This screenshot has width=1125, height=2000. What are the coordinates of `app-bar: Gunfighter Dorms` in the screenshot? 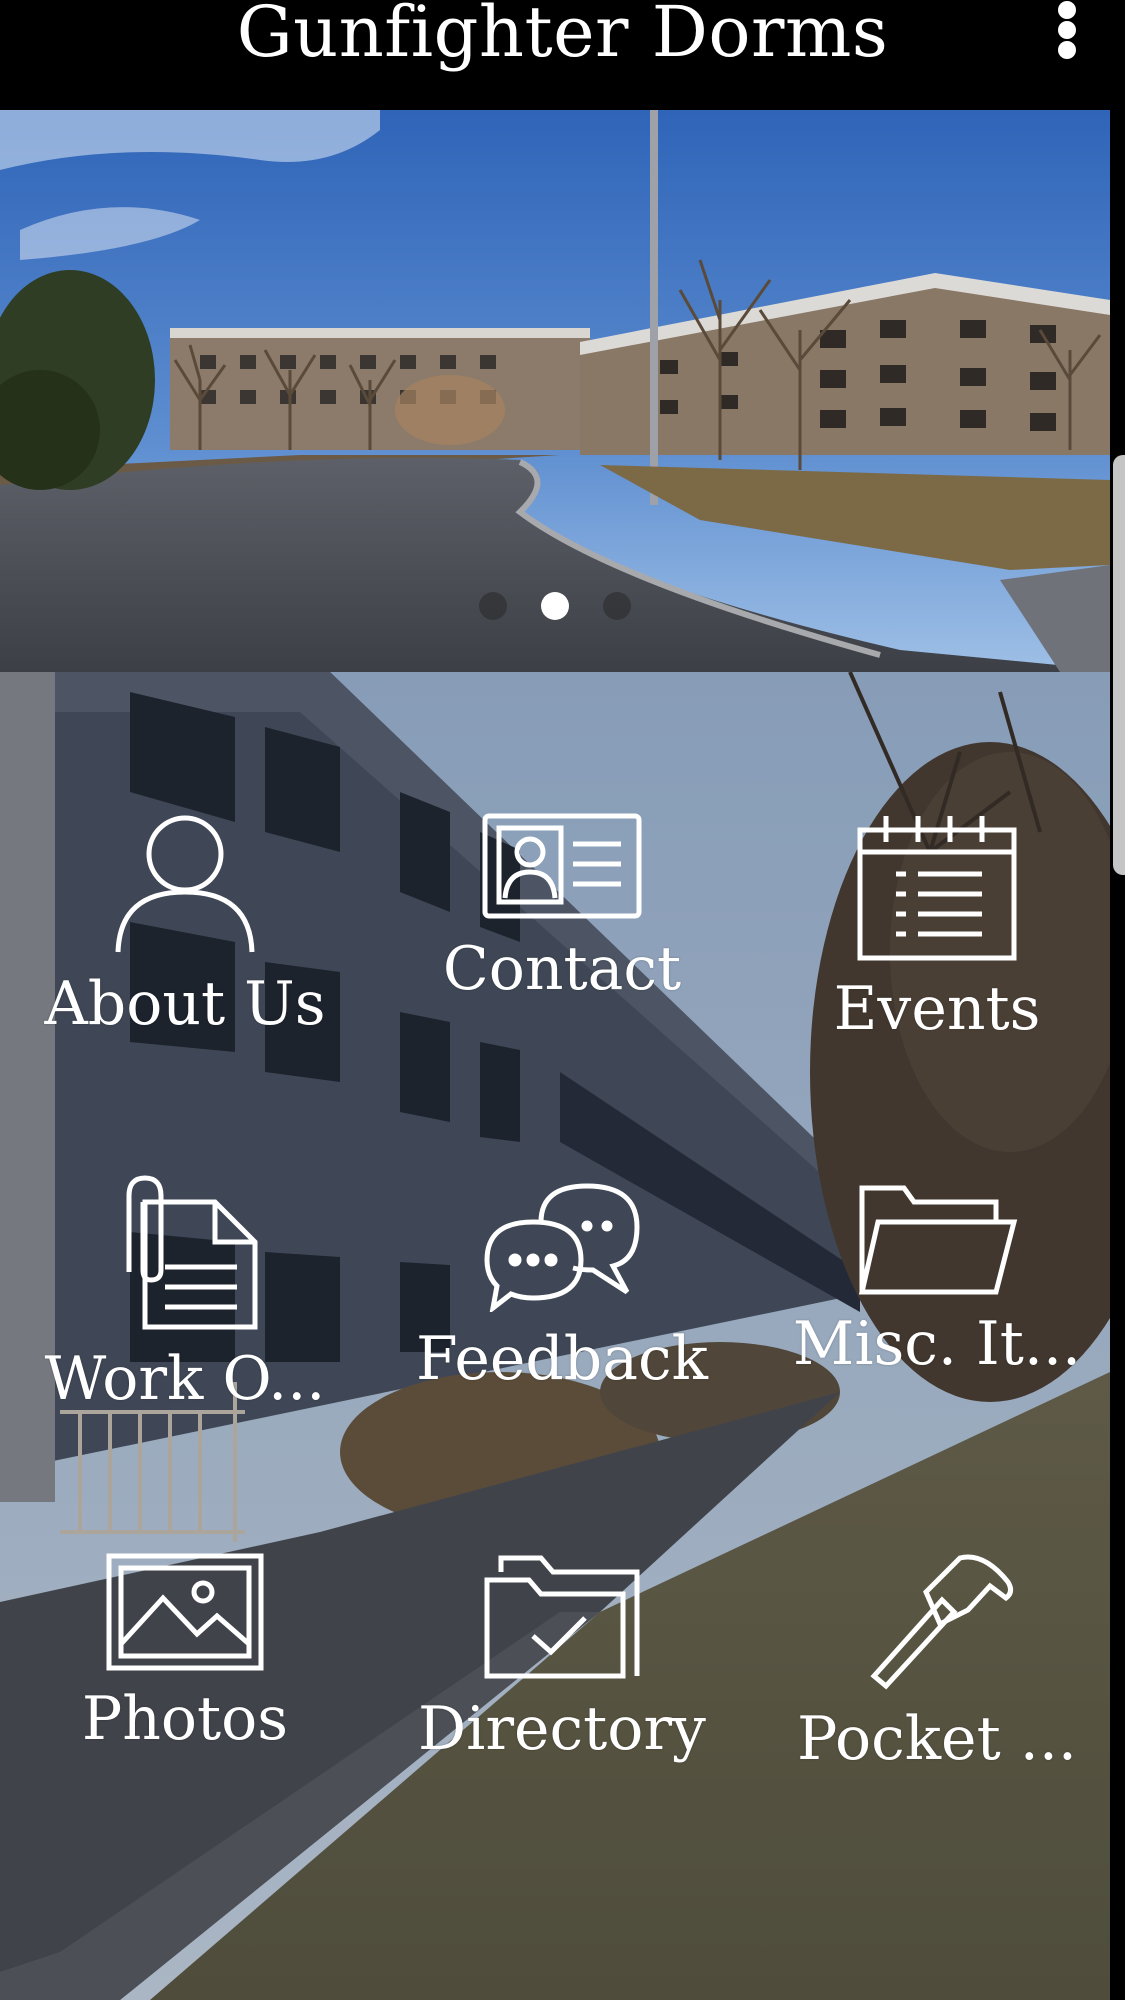 It's located at (562, 55).